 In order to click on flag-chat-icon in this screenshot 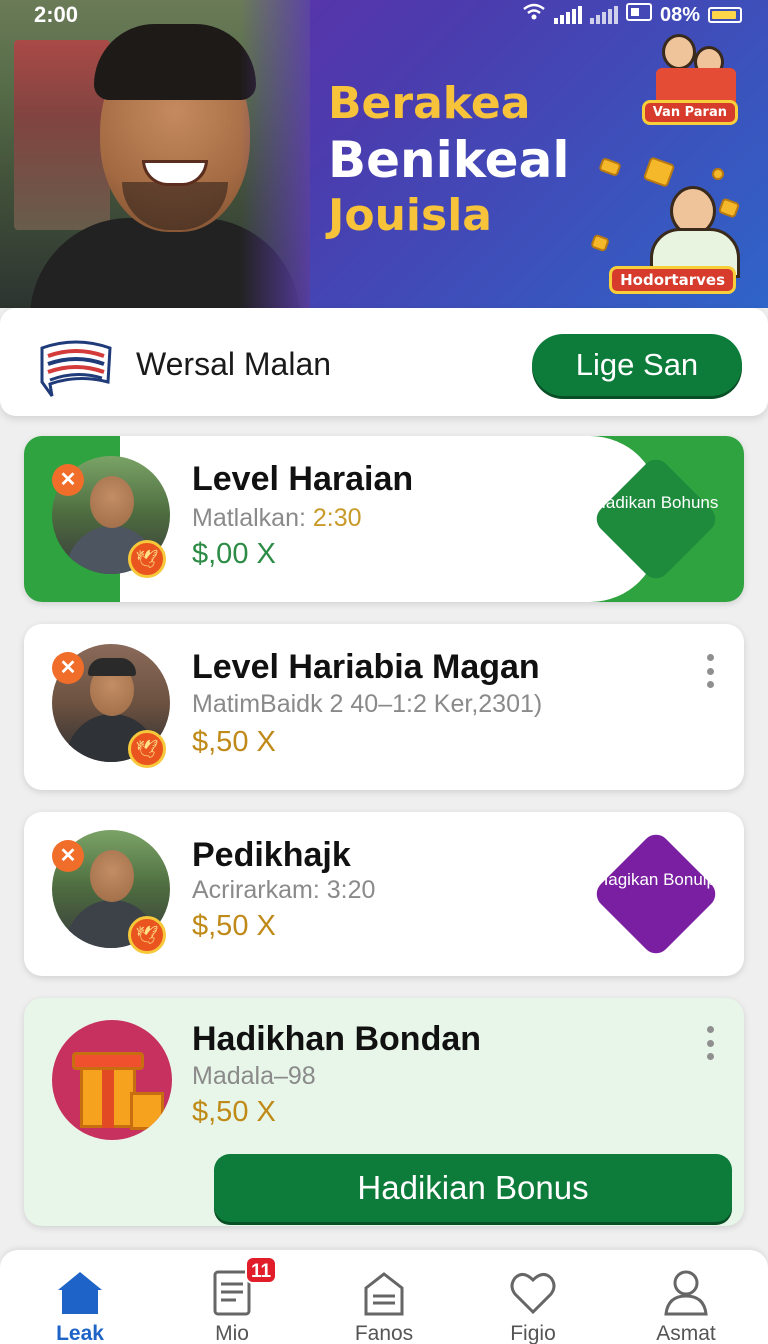, I will do `click(76, 369)`.